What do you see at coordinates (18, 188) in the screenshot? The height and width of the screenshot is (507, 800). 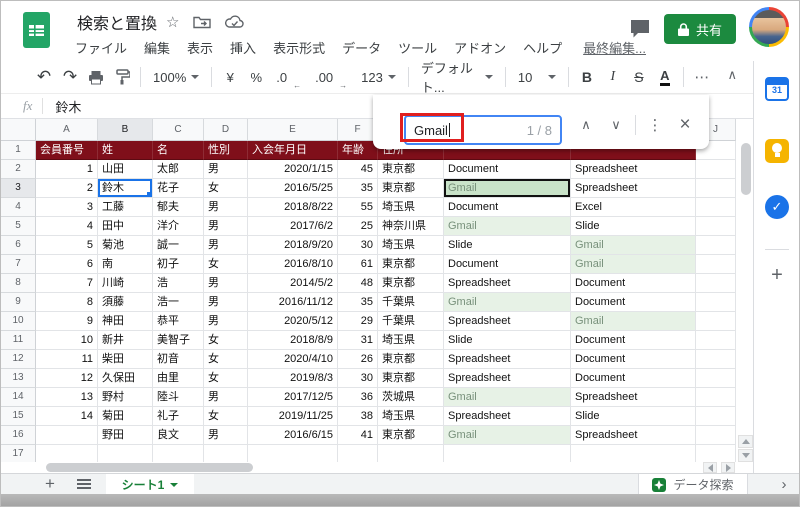 I see `row-header: 3` at bounding box center [18, 188].